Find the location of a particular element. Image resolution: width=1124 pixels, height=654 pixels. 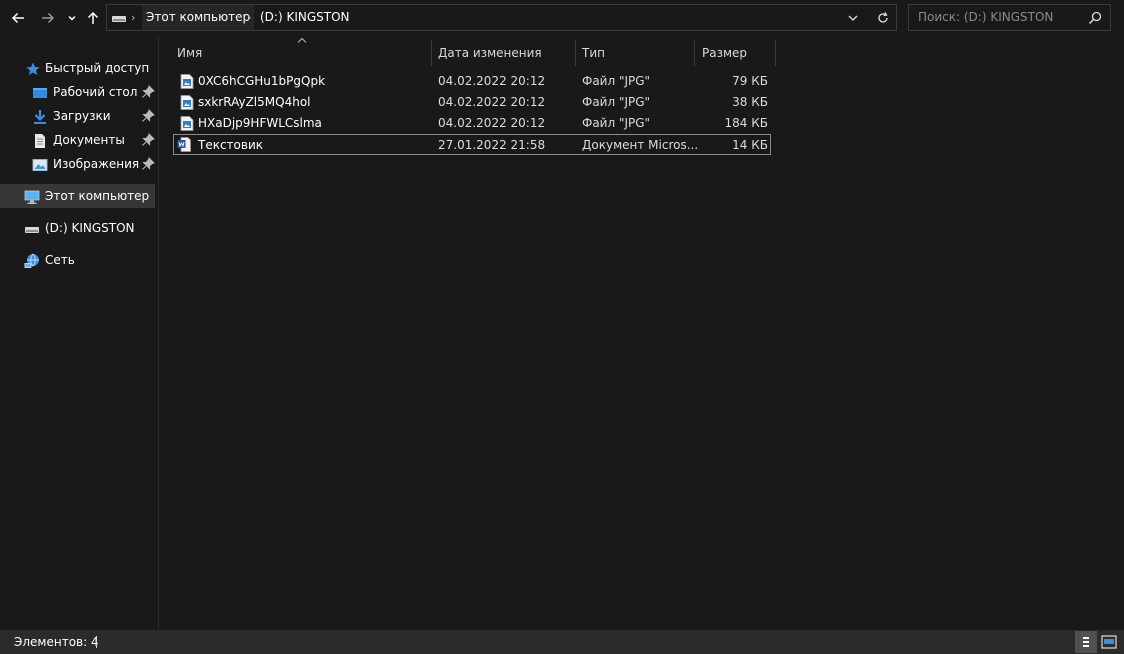

network-icon is located at coordinates (31, 260).